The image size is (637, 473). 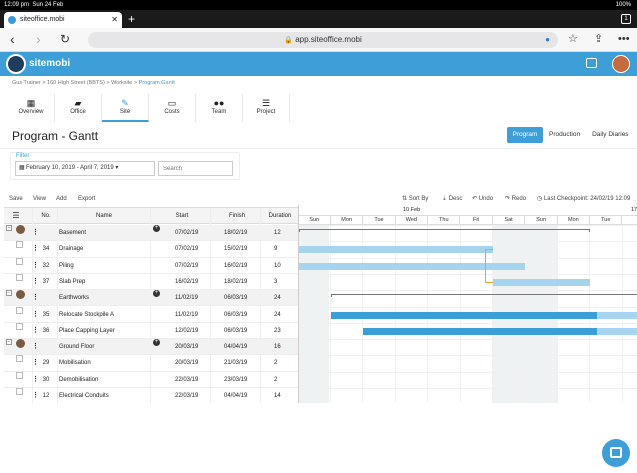 What do you see at coordinates (26, 83) in the screenshot?
I see `breadcrumb-item: Gus Trainer` at bounding box center [26, 83].